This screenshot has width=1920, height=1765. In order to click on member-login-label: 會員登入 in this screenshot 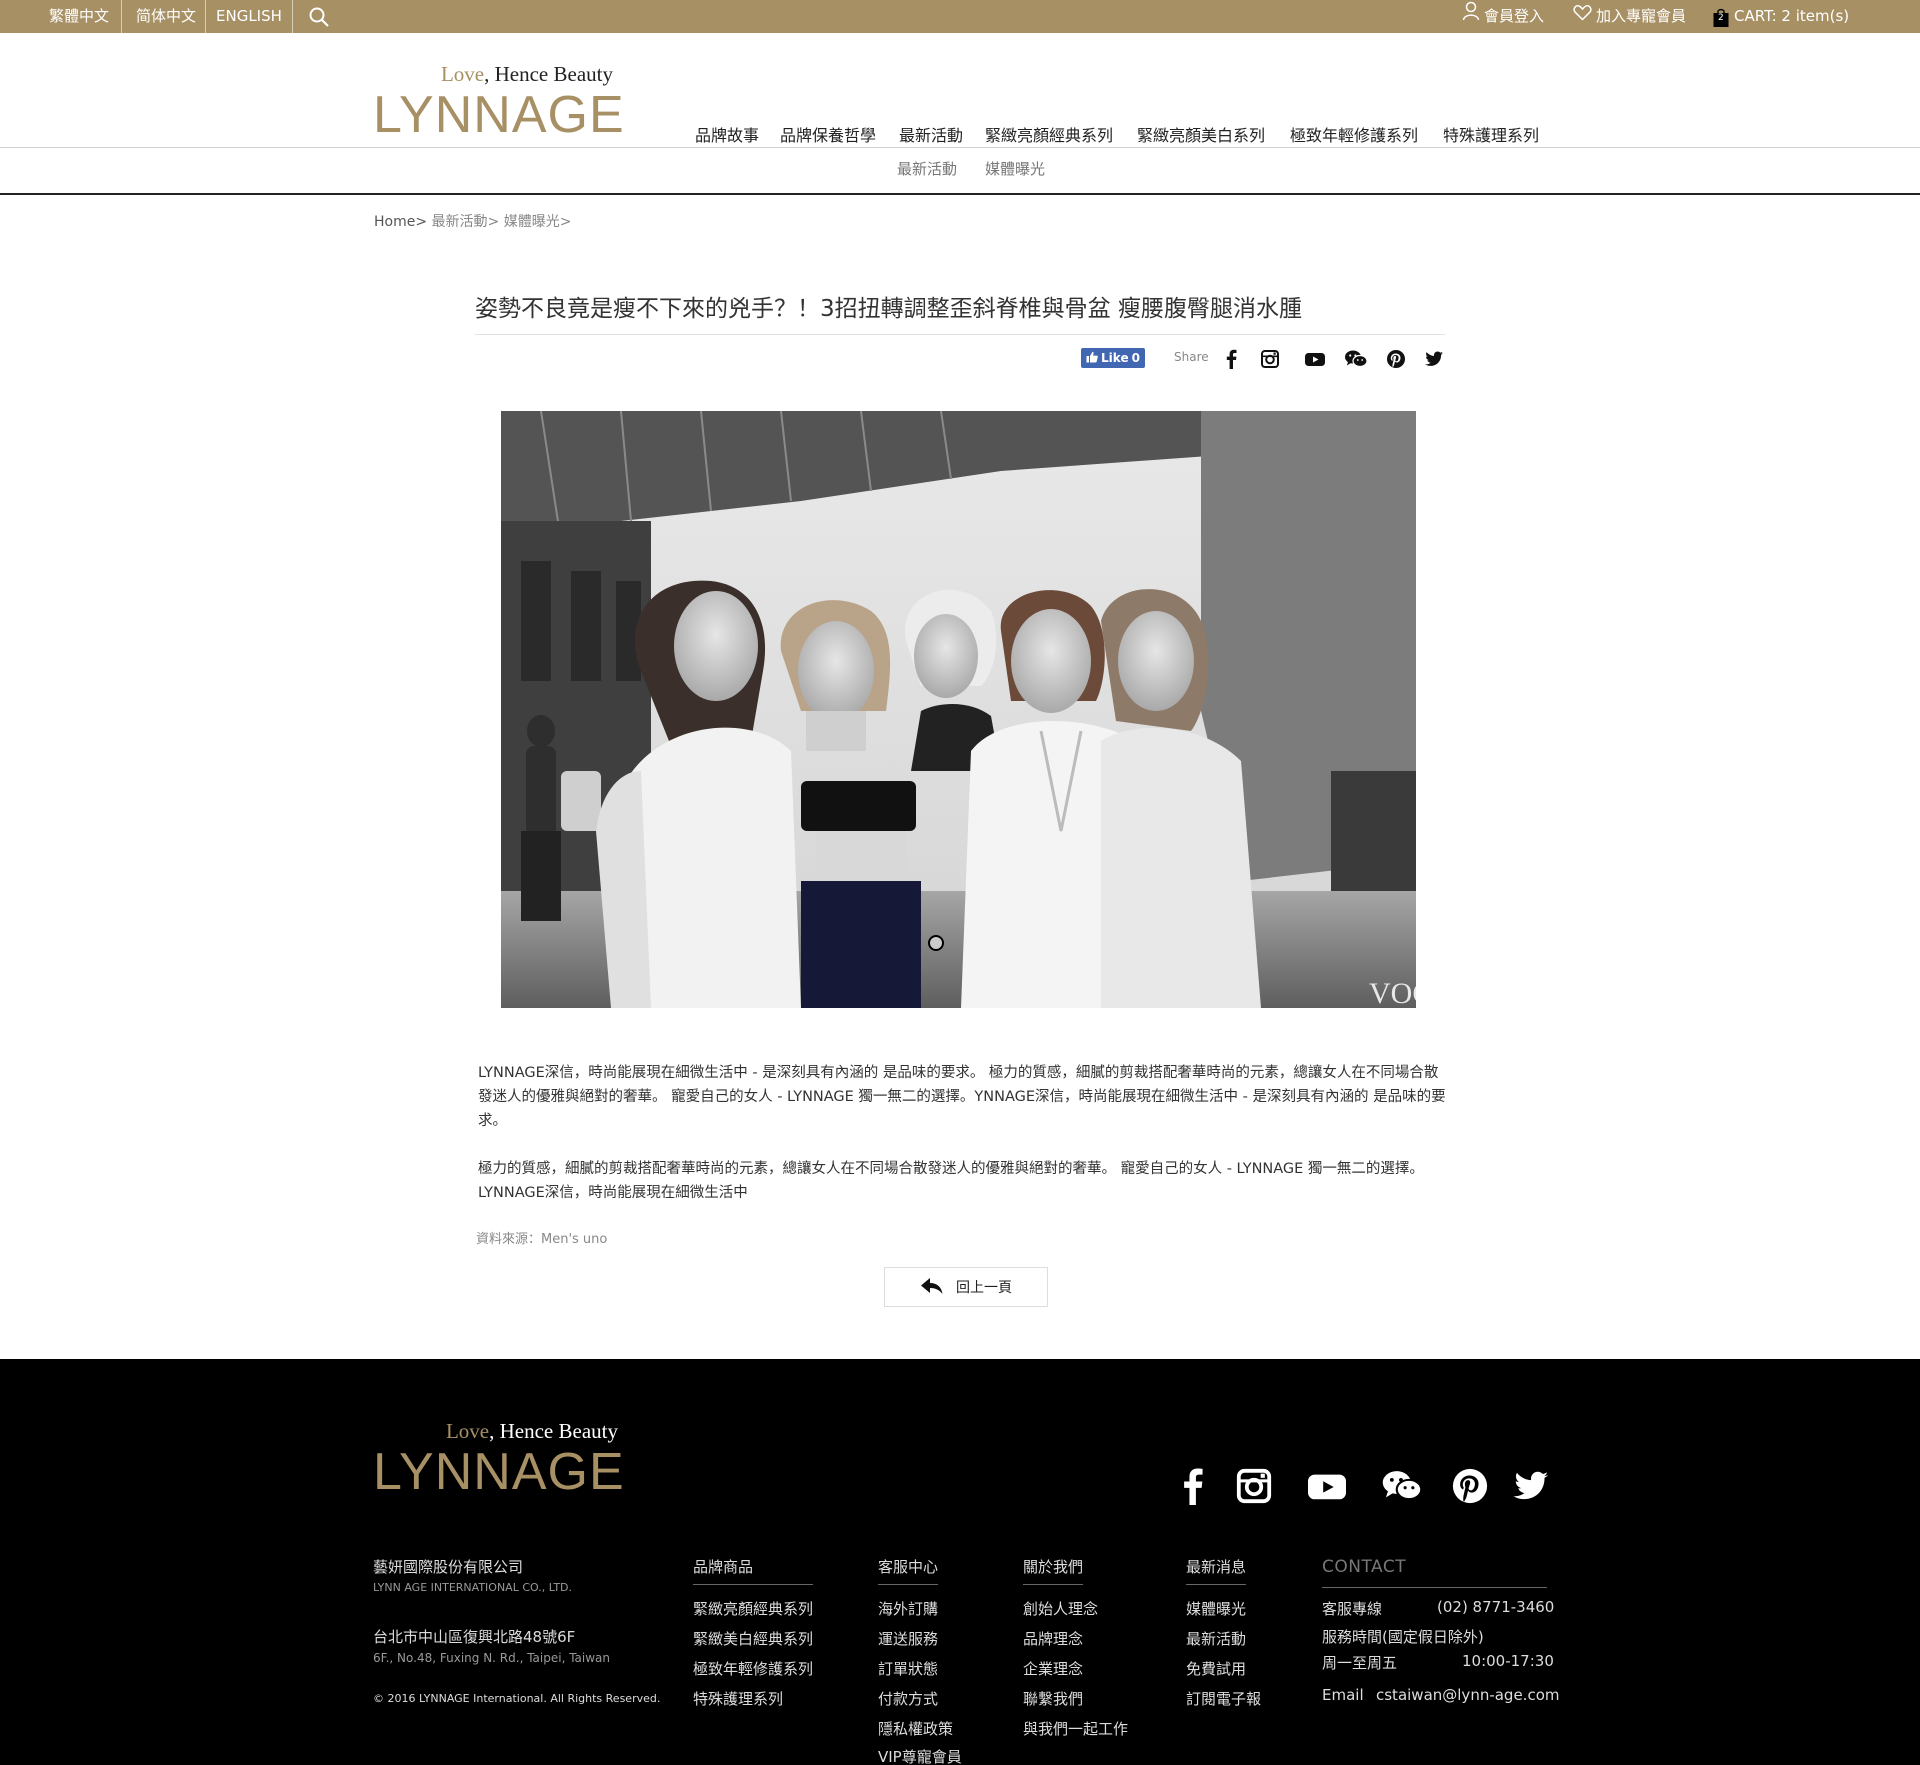, I will do `click(1514, 16)`.